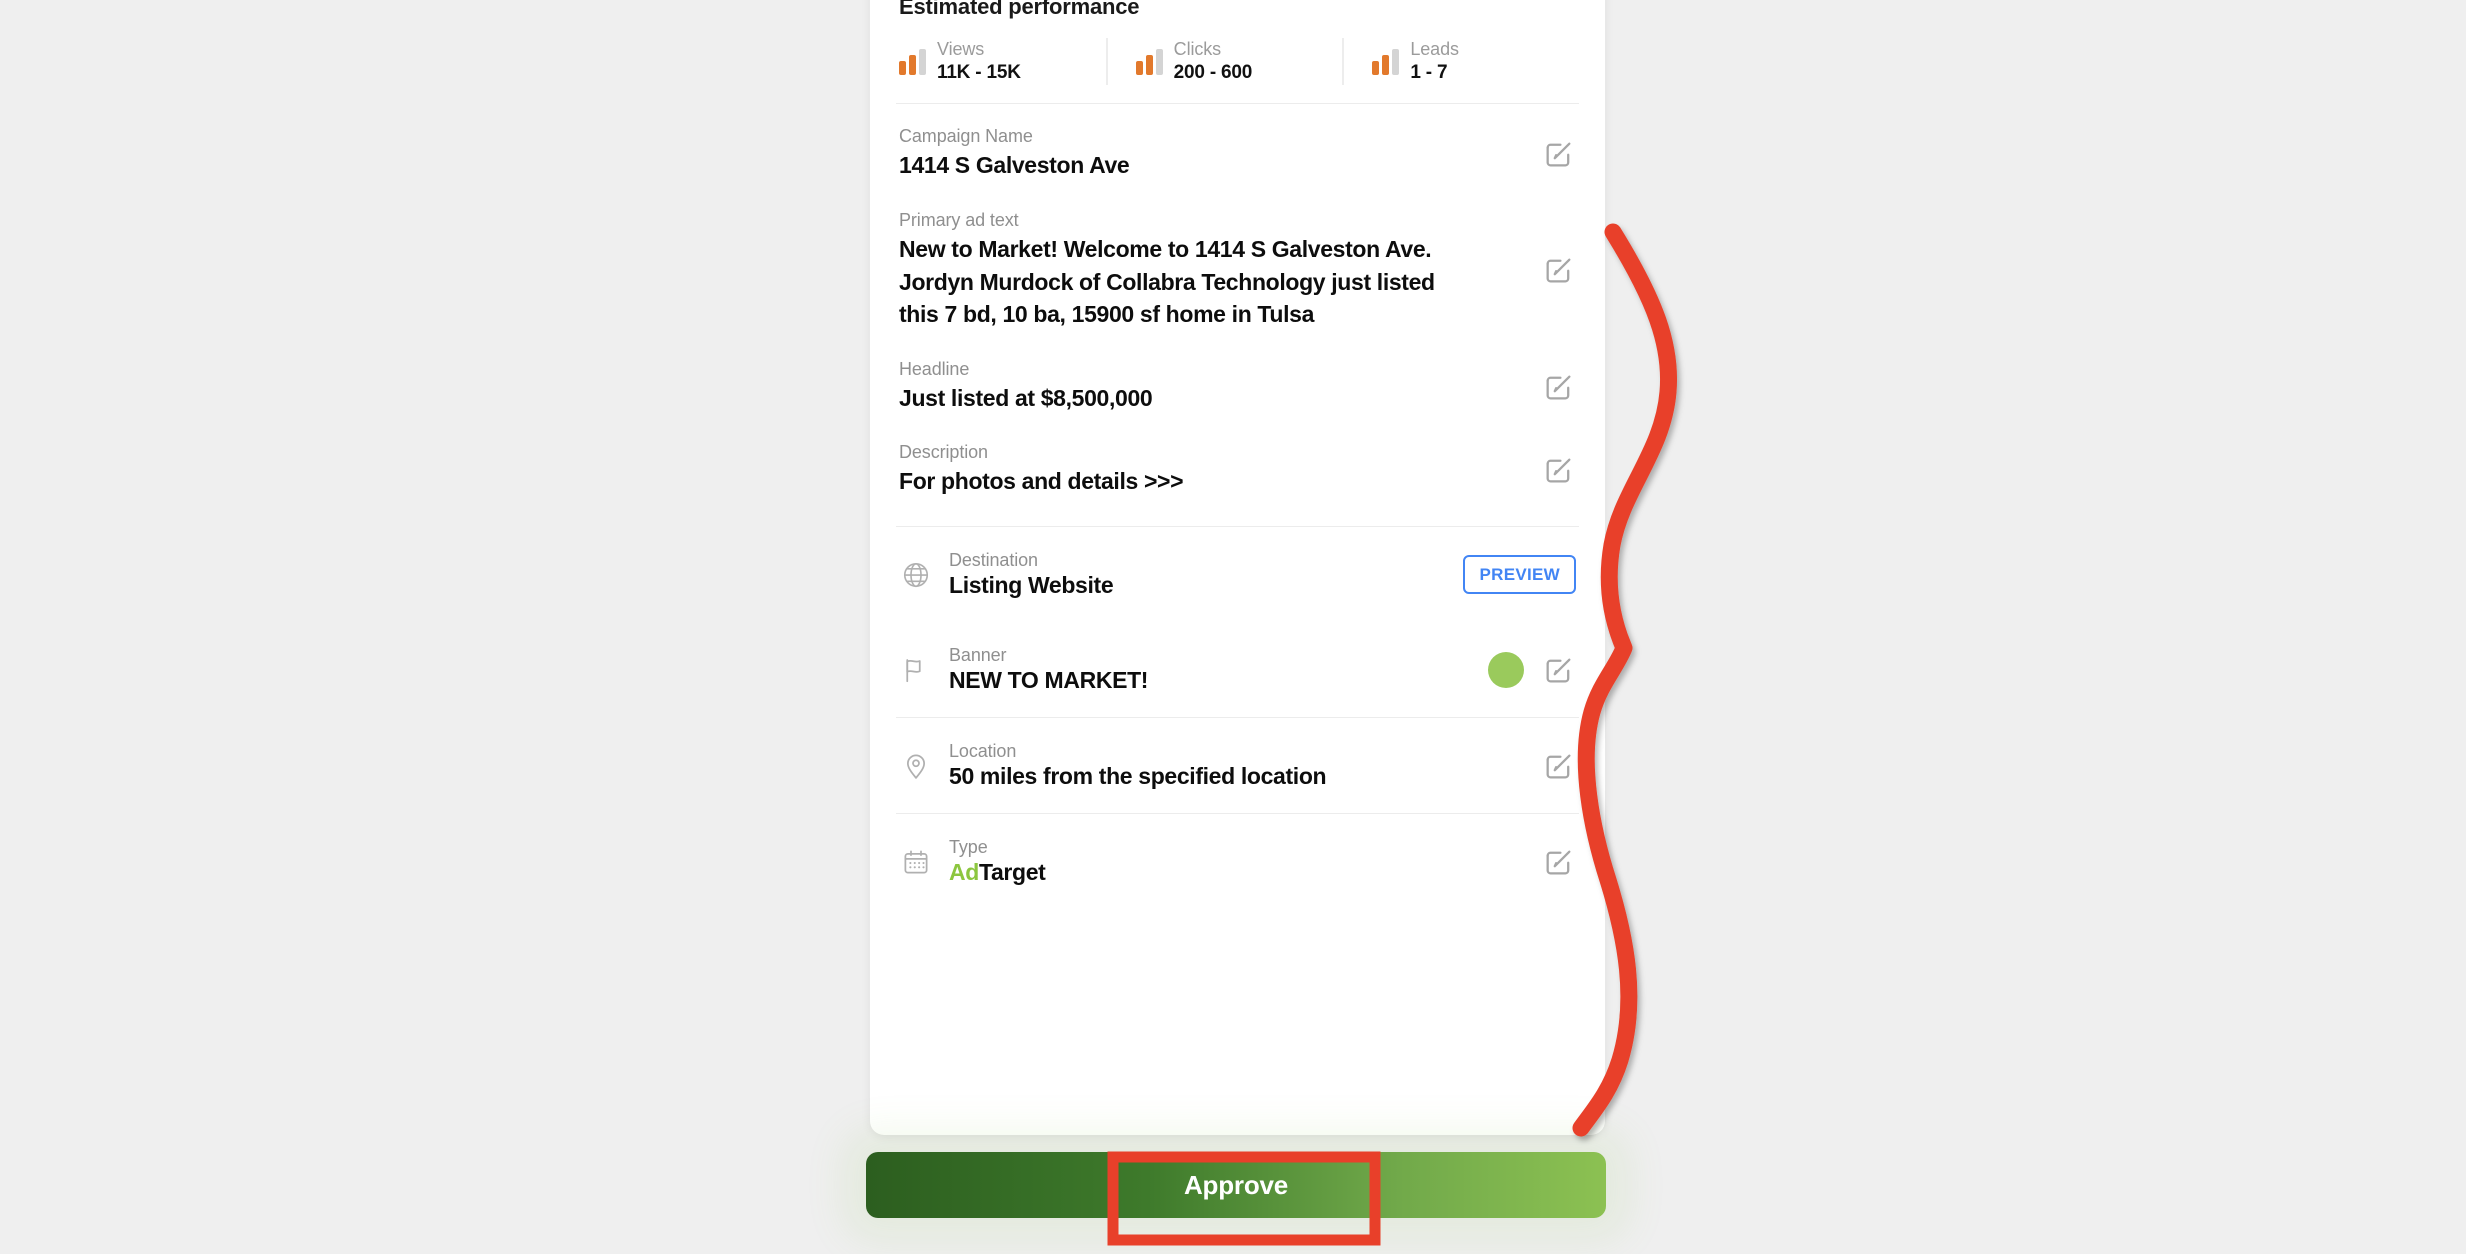 Image resolution: width=2466 pixels, height=1254 pixels. What do you see at coordinates (978, 655) in the screenshot?
I see `row-label: Banner` at bounding box center [978, 655].